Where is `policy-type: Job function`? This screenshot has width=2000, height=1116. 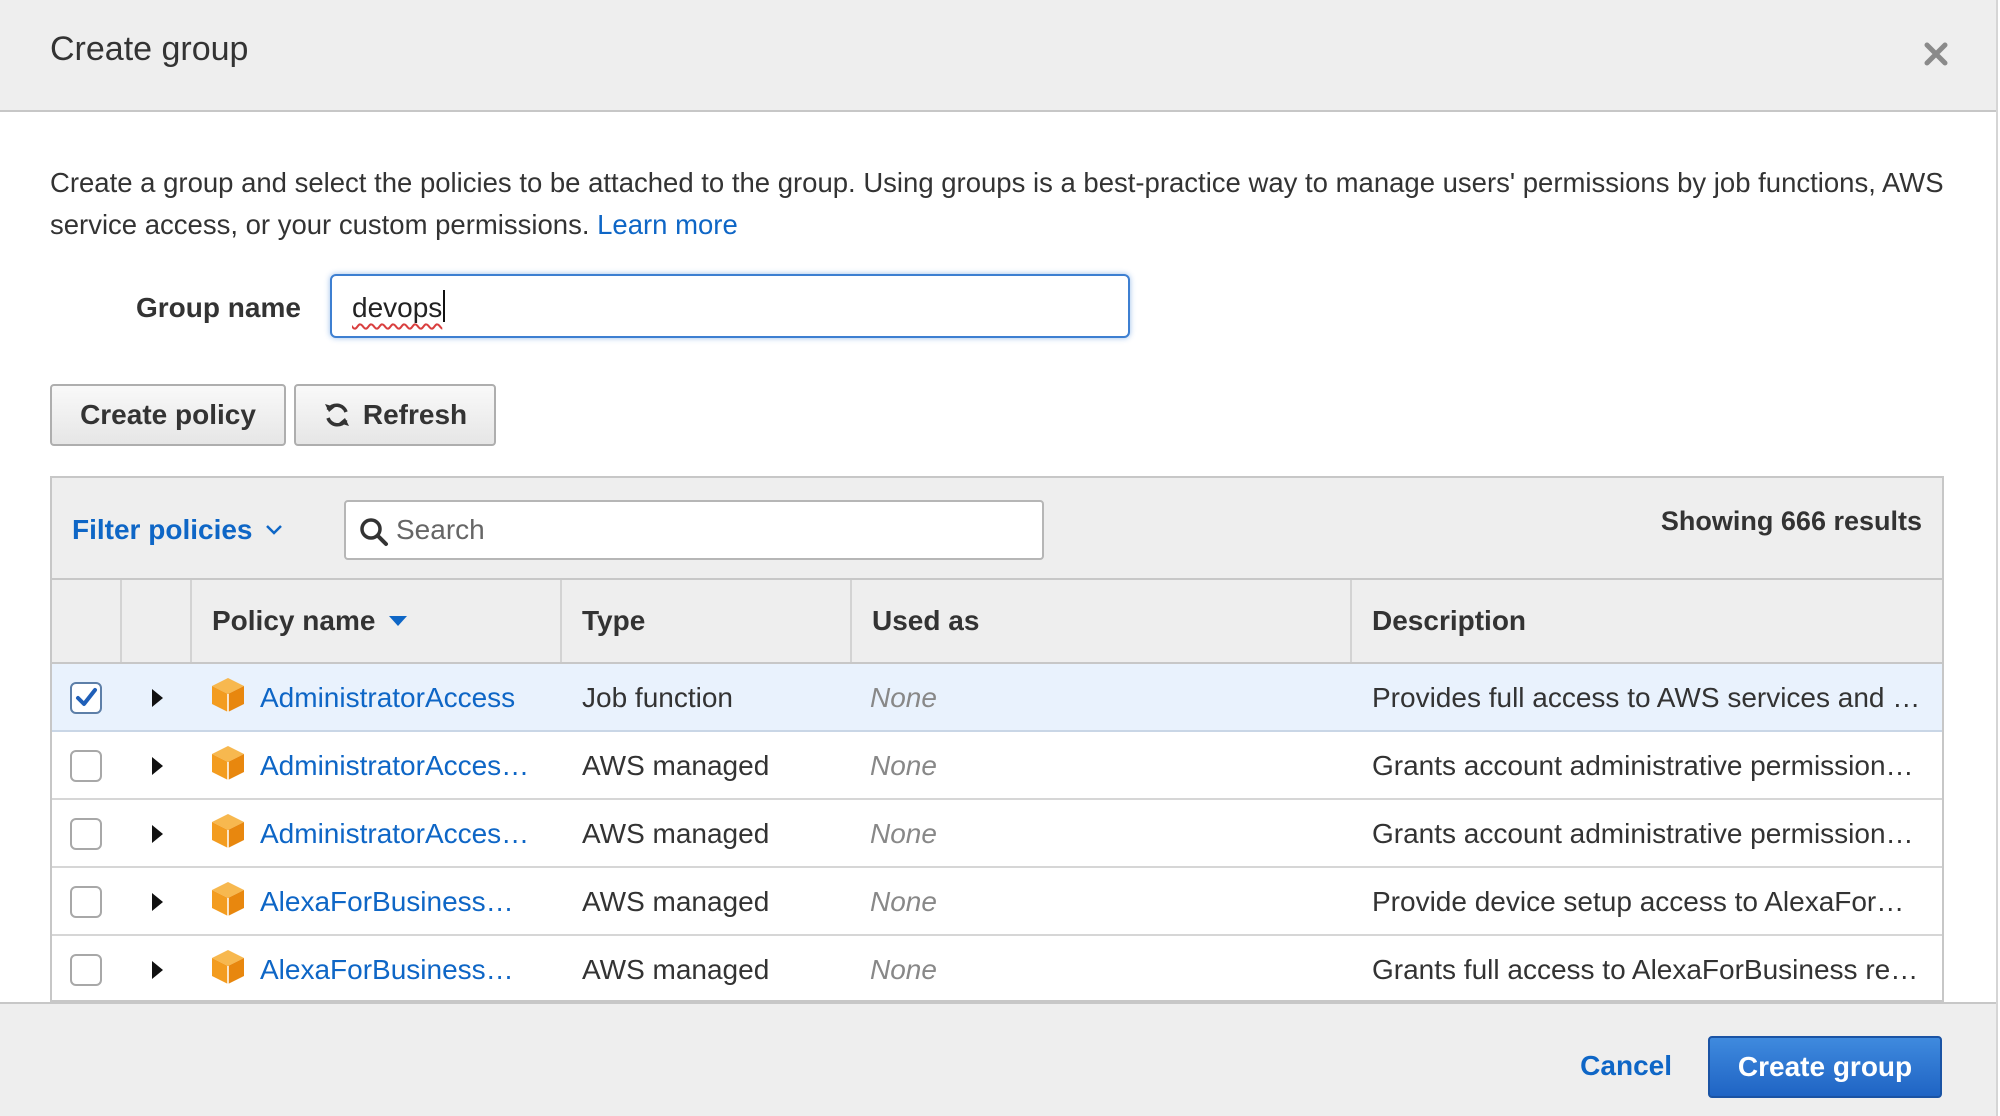 policy-type: Job function is located at coordinates (657, 697).